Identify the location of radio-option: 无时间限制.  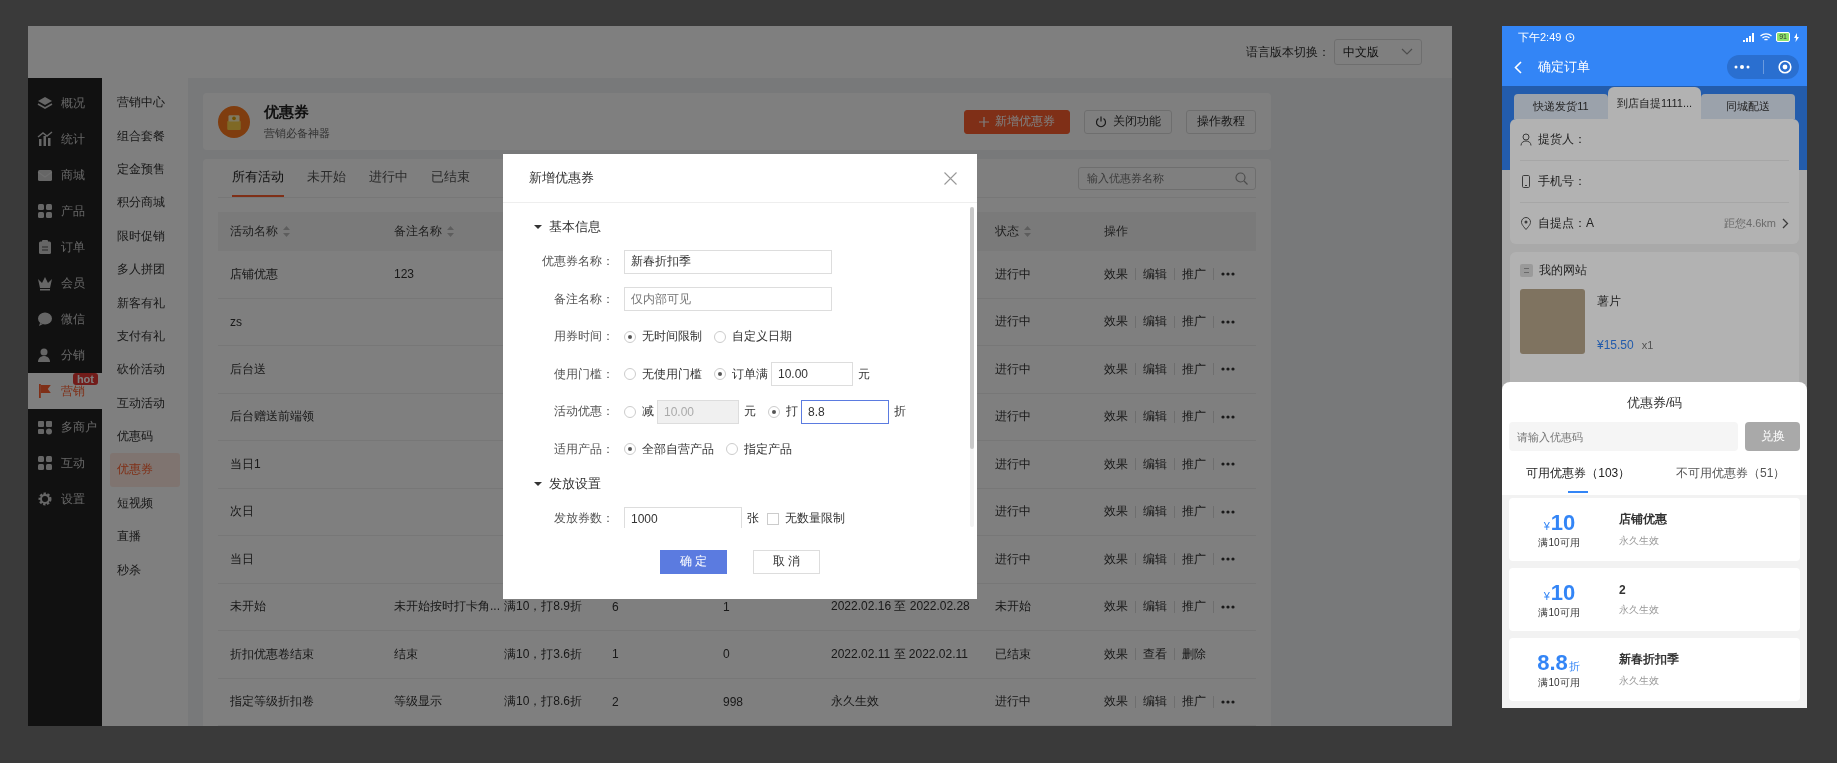
(663, 337).